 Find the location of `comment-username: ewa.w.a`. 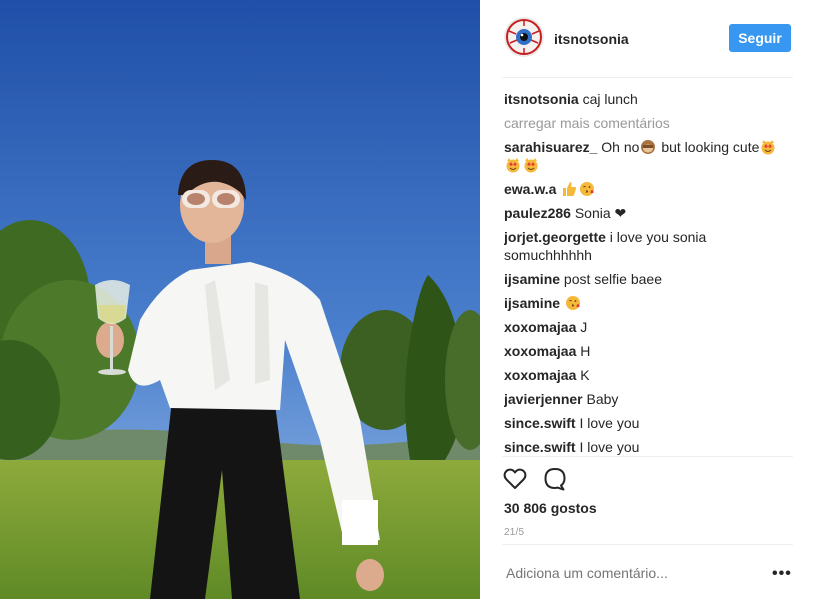

comment-username: ewa.w.a is located at coordinates (530, 189).